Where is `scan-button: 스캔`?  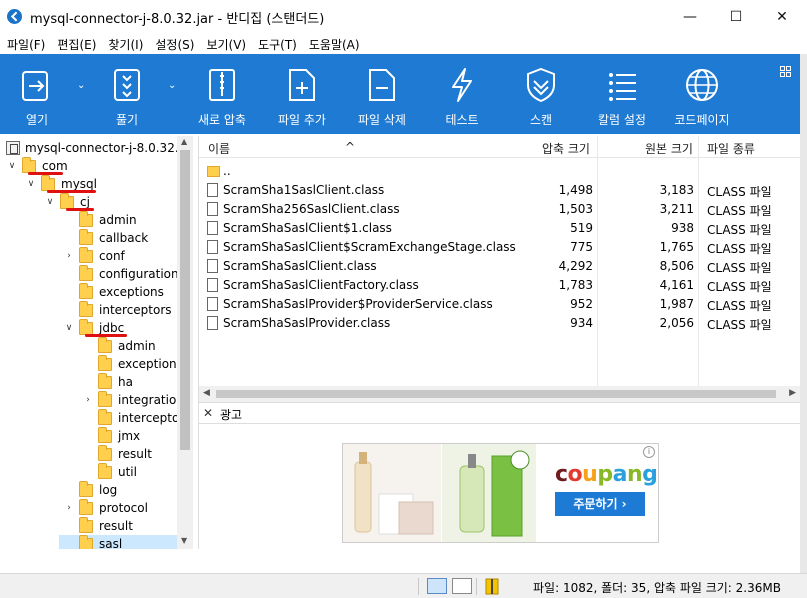
scan-button: 스캔 is located at coordinates (541, 94).